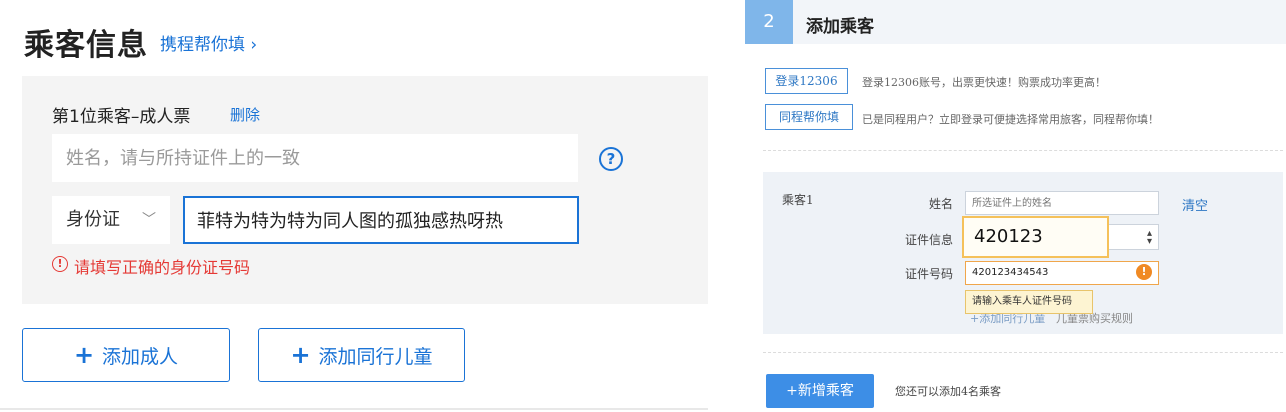 The image size is (1286, 412). What do you see at coordinates (948, 391) in the screenshot?
I see `remaining-passengers-note: 您还可以添加4名乘客` at bounding box center [948, 391].